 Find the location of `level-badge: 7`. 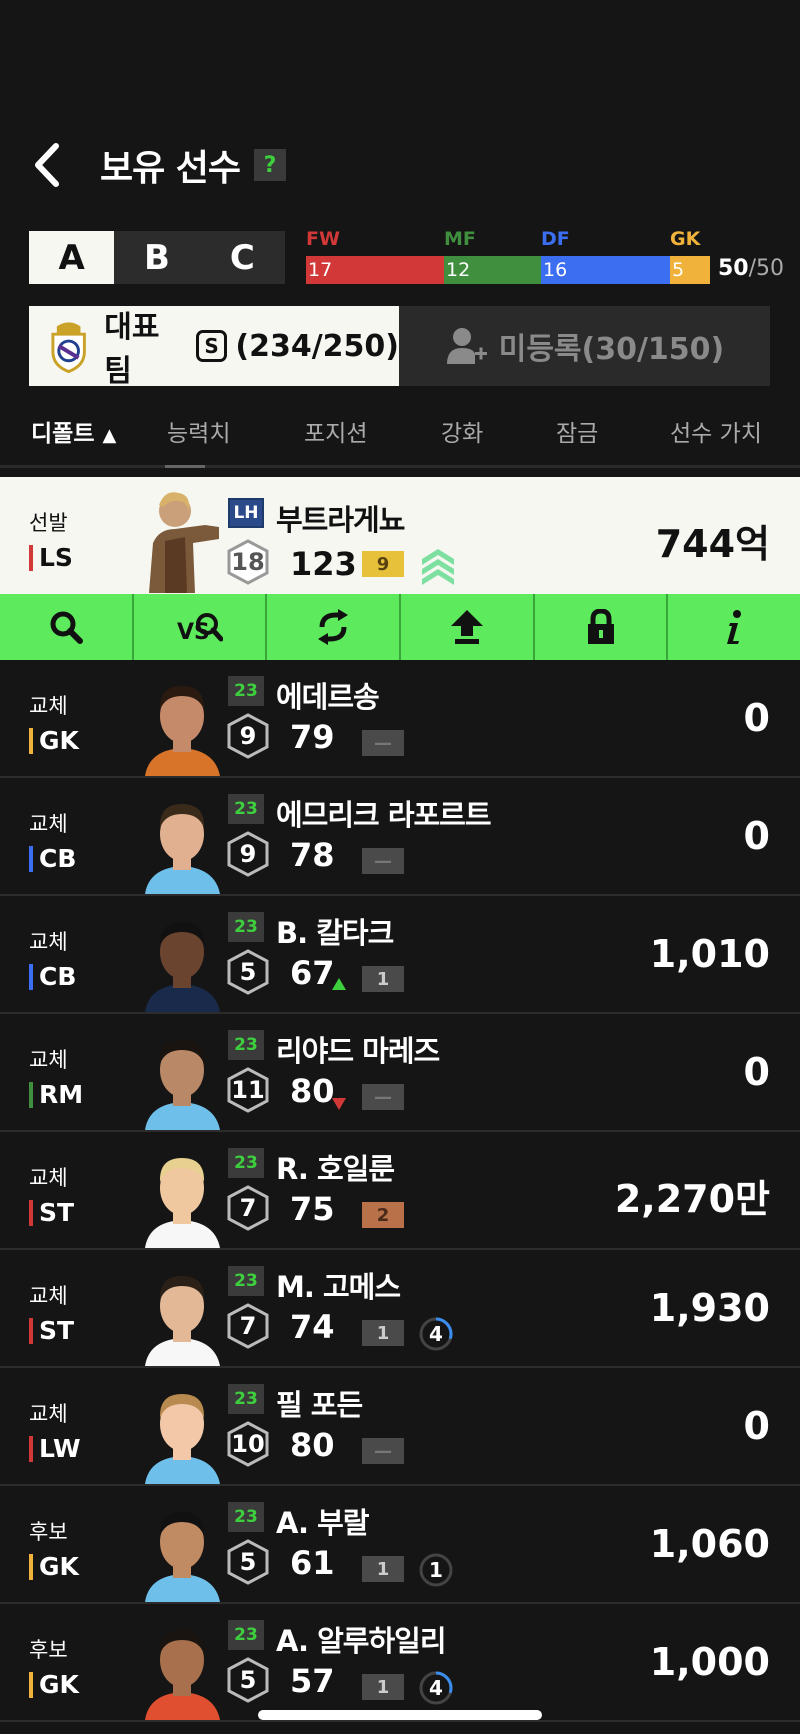

level-badge: 7 is located at coordinates (248, 1208).